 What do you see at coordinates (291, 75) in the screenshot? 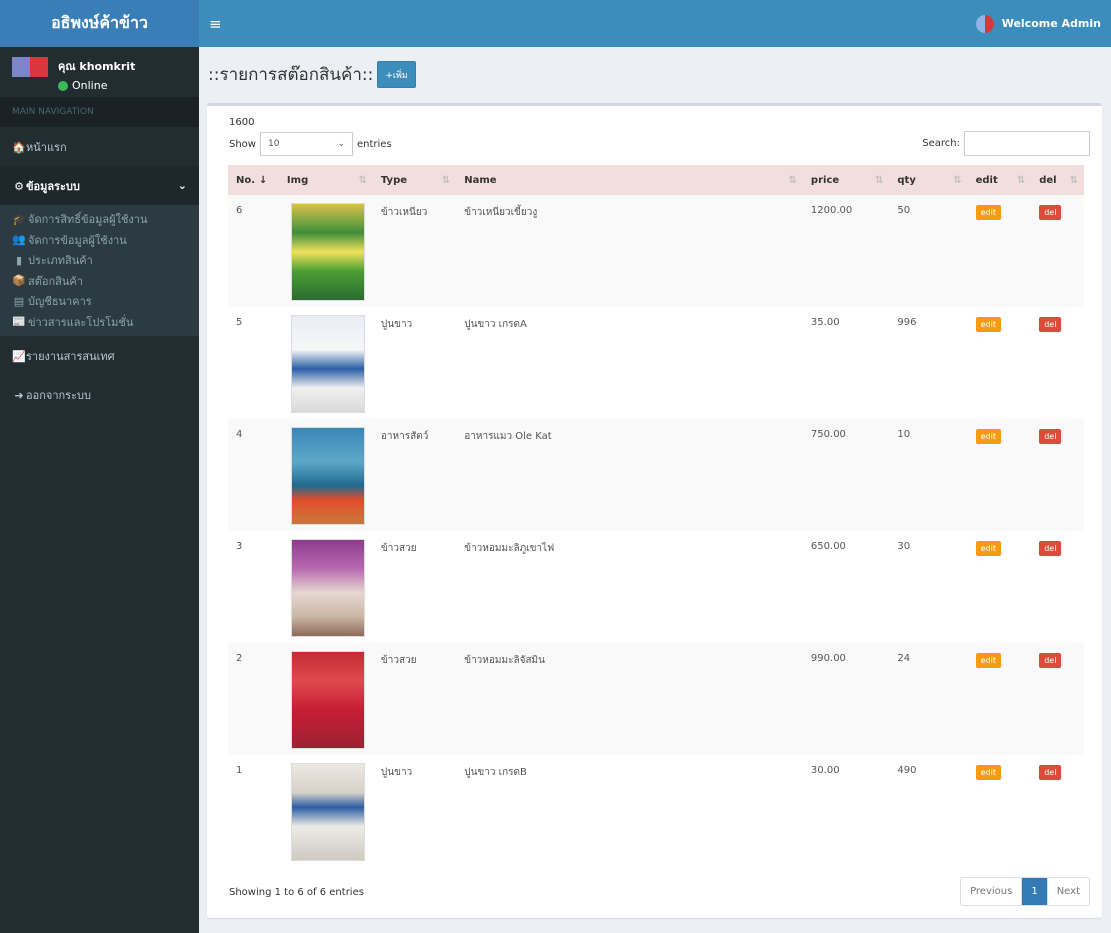
I see `page-title: ::รายการสต๊อกสินค้า::` at bounding box center [291, 75].